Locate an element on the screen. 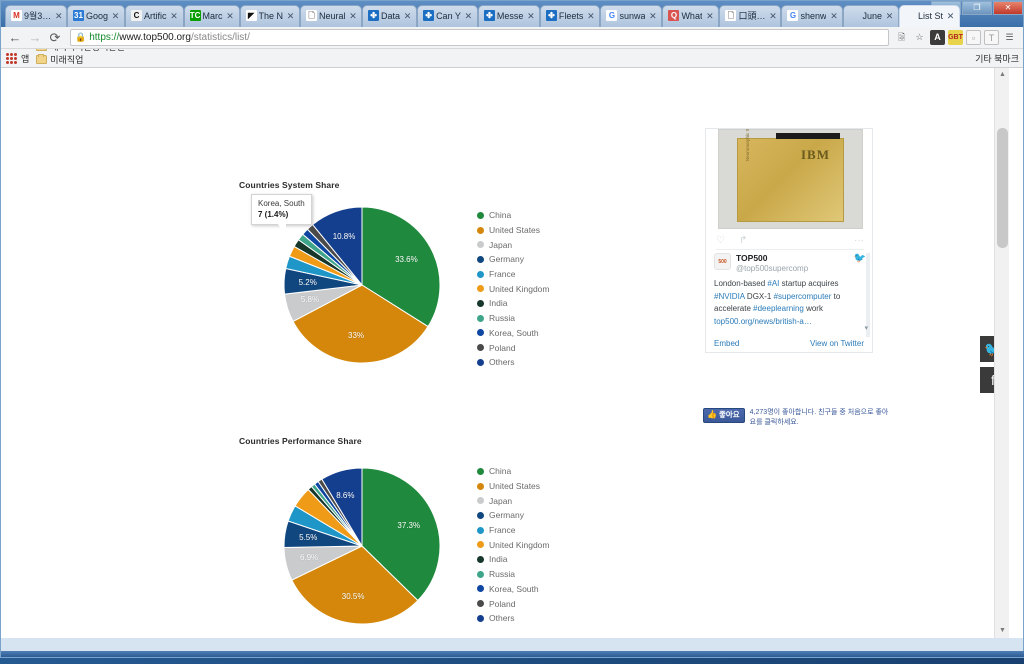 The width and height of the screenshot is (1024, 664). chevron-down-icon: ▾ is located at coordinates (866, 328).